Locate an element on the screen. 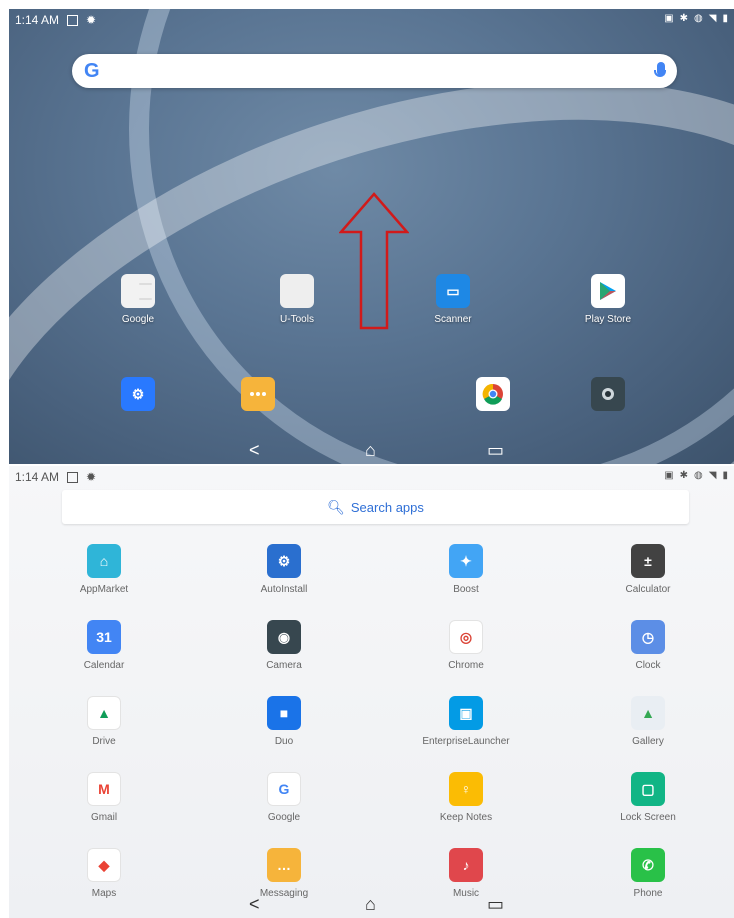  drawer-app-keep-notes: ♀ Keep Notes is located at coordinates (466, 797).